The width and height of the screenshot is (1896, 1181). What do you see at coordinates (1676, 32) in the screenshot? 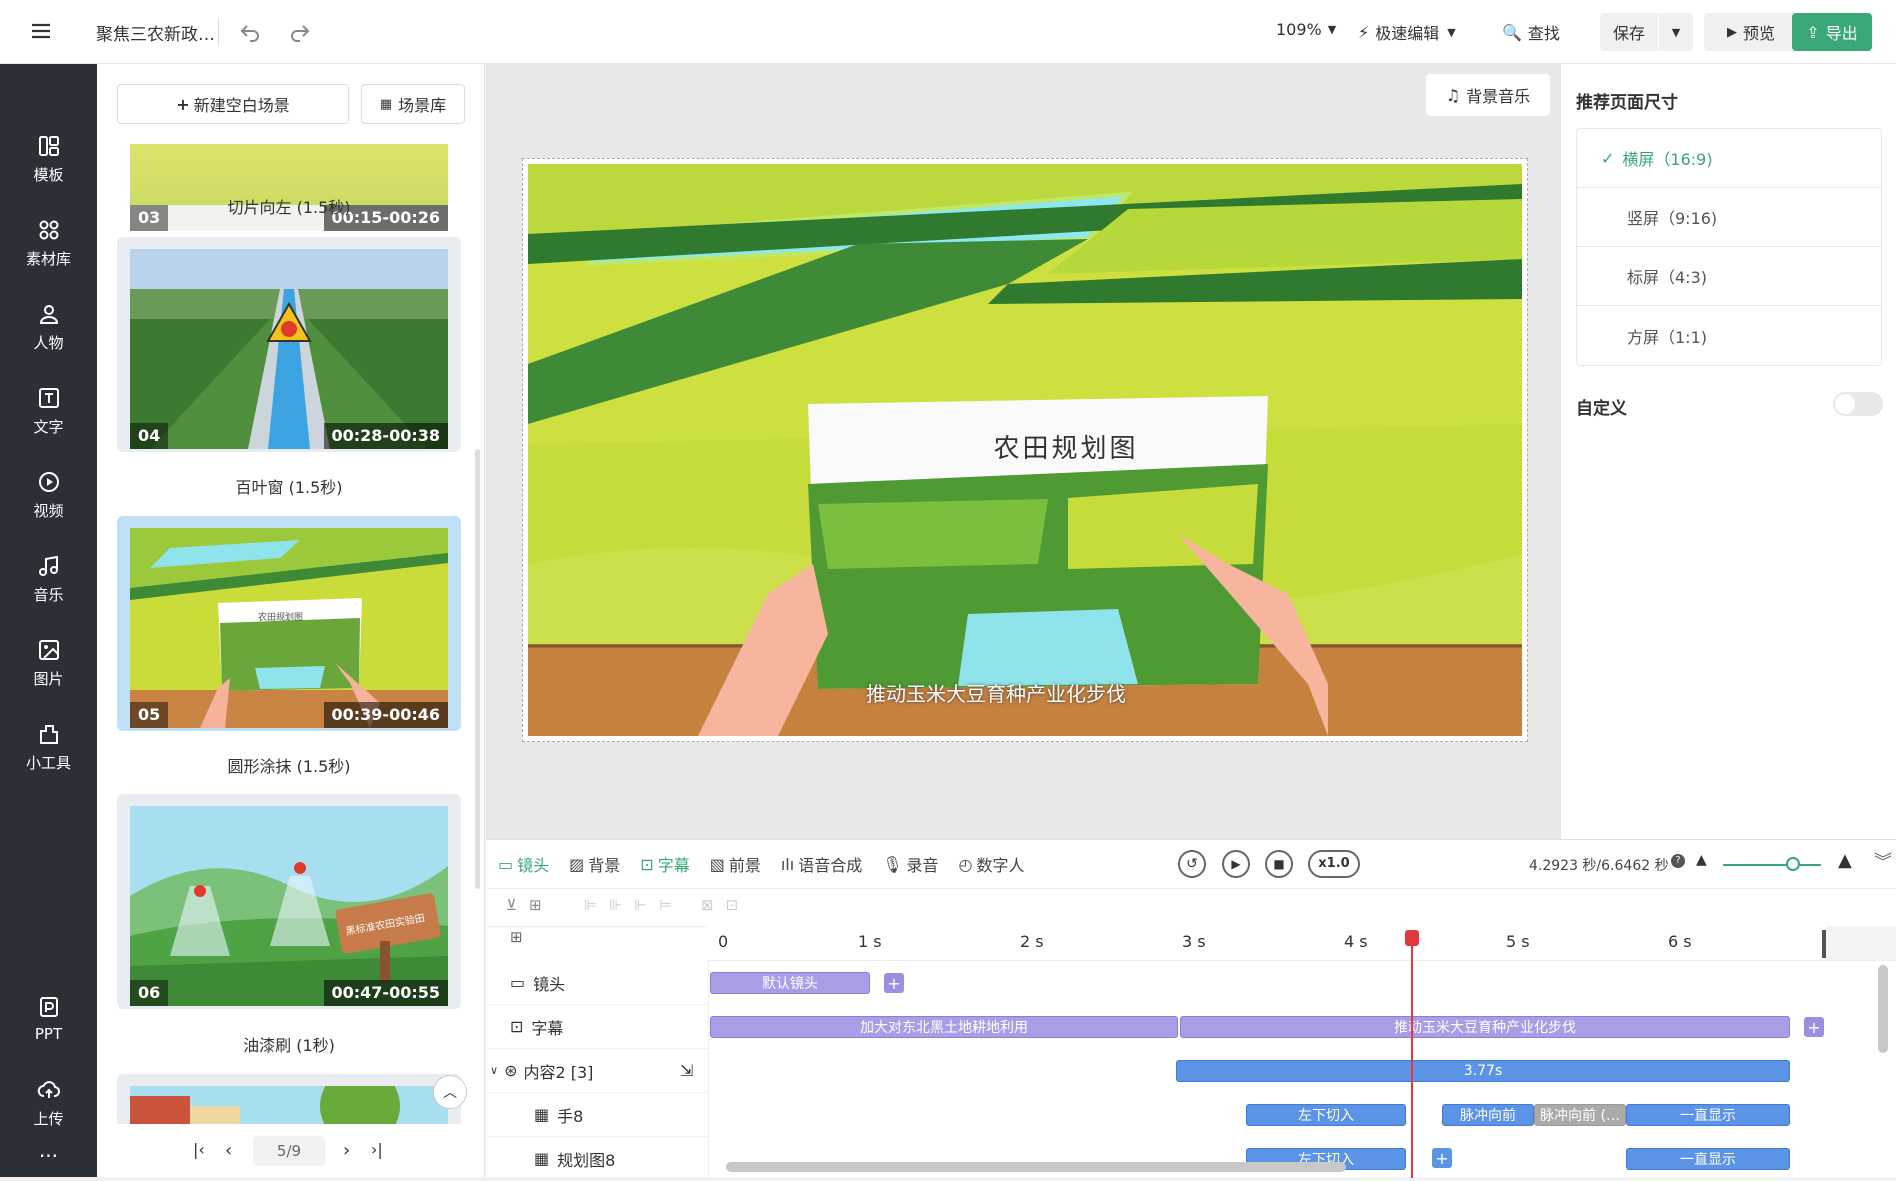
I see `save-dropdown-button: ▼` at bounding box center [1676, 32].